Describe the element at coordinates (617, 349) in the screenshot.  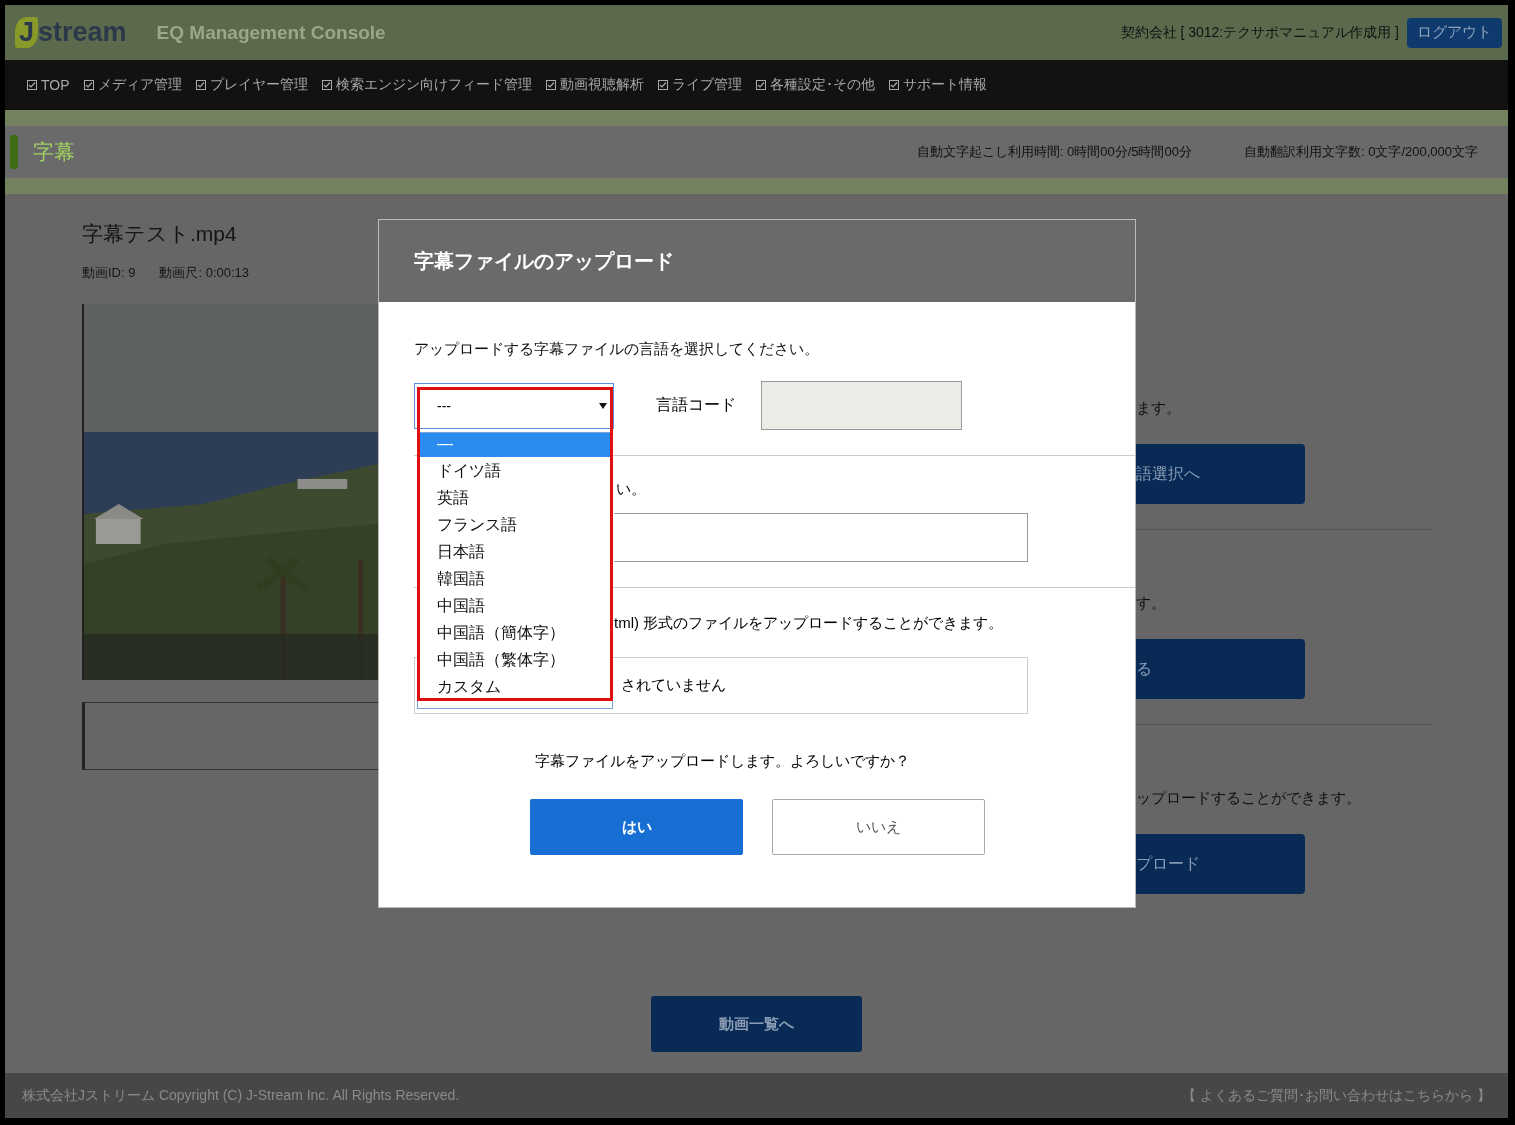
I see `instruction-text: アップロードする字幕ファイルの言語を選択してください。` at that location.